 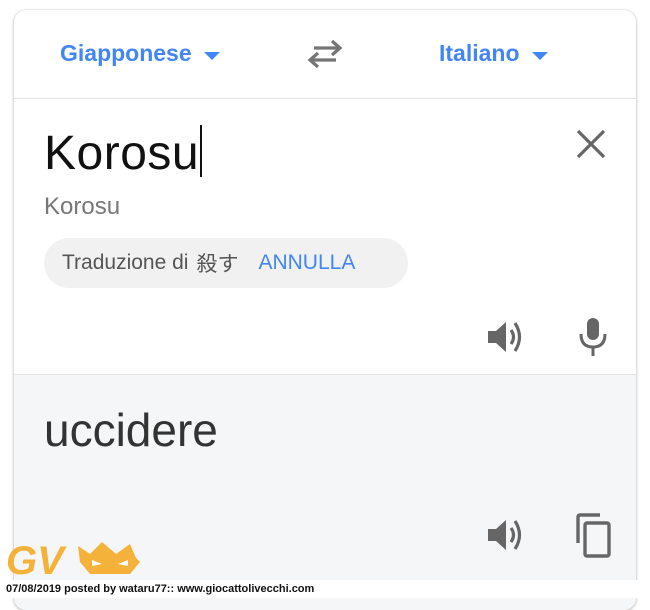 I want to click on site-logo: GV, so click(x=73, y=559).